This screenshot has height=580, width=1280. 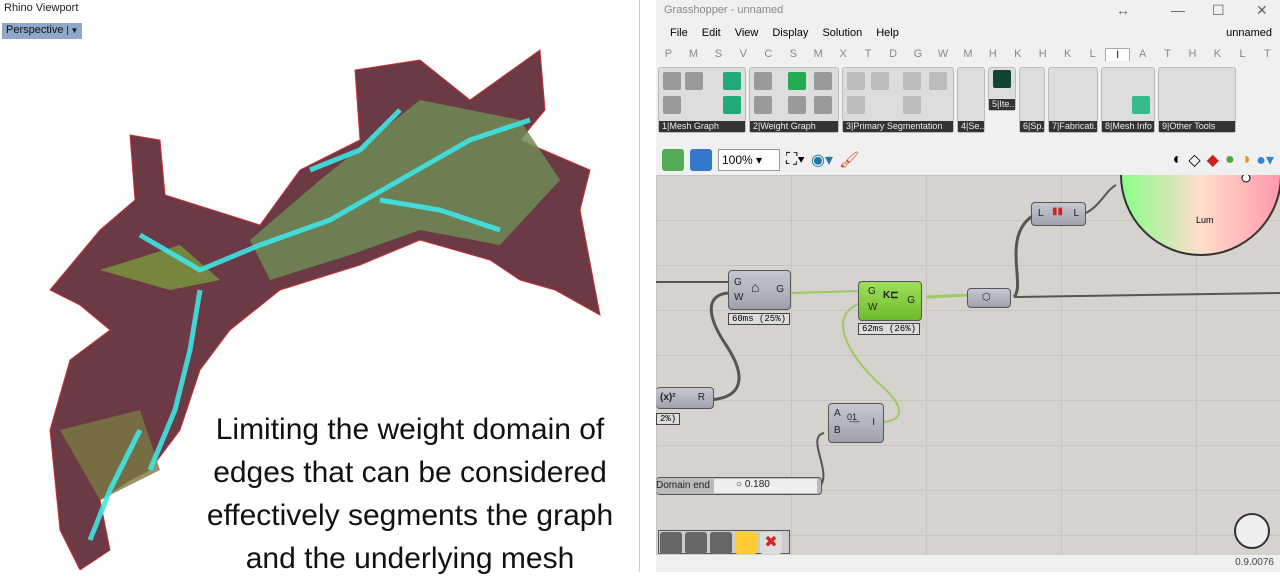 What do you see at coordinates (1218, 10) in the screenshot?
I see `maximize-button: ☐` at bounding box center [1218, 10].